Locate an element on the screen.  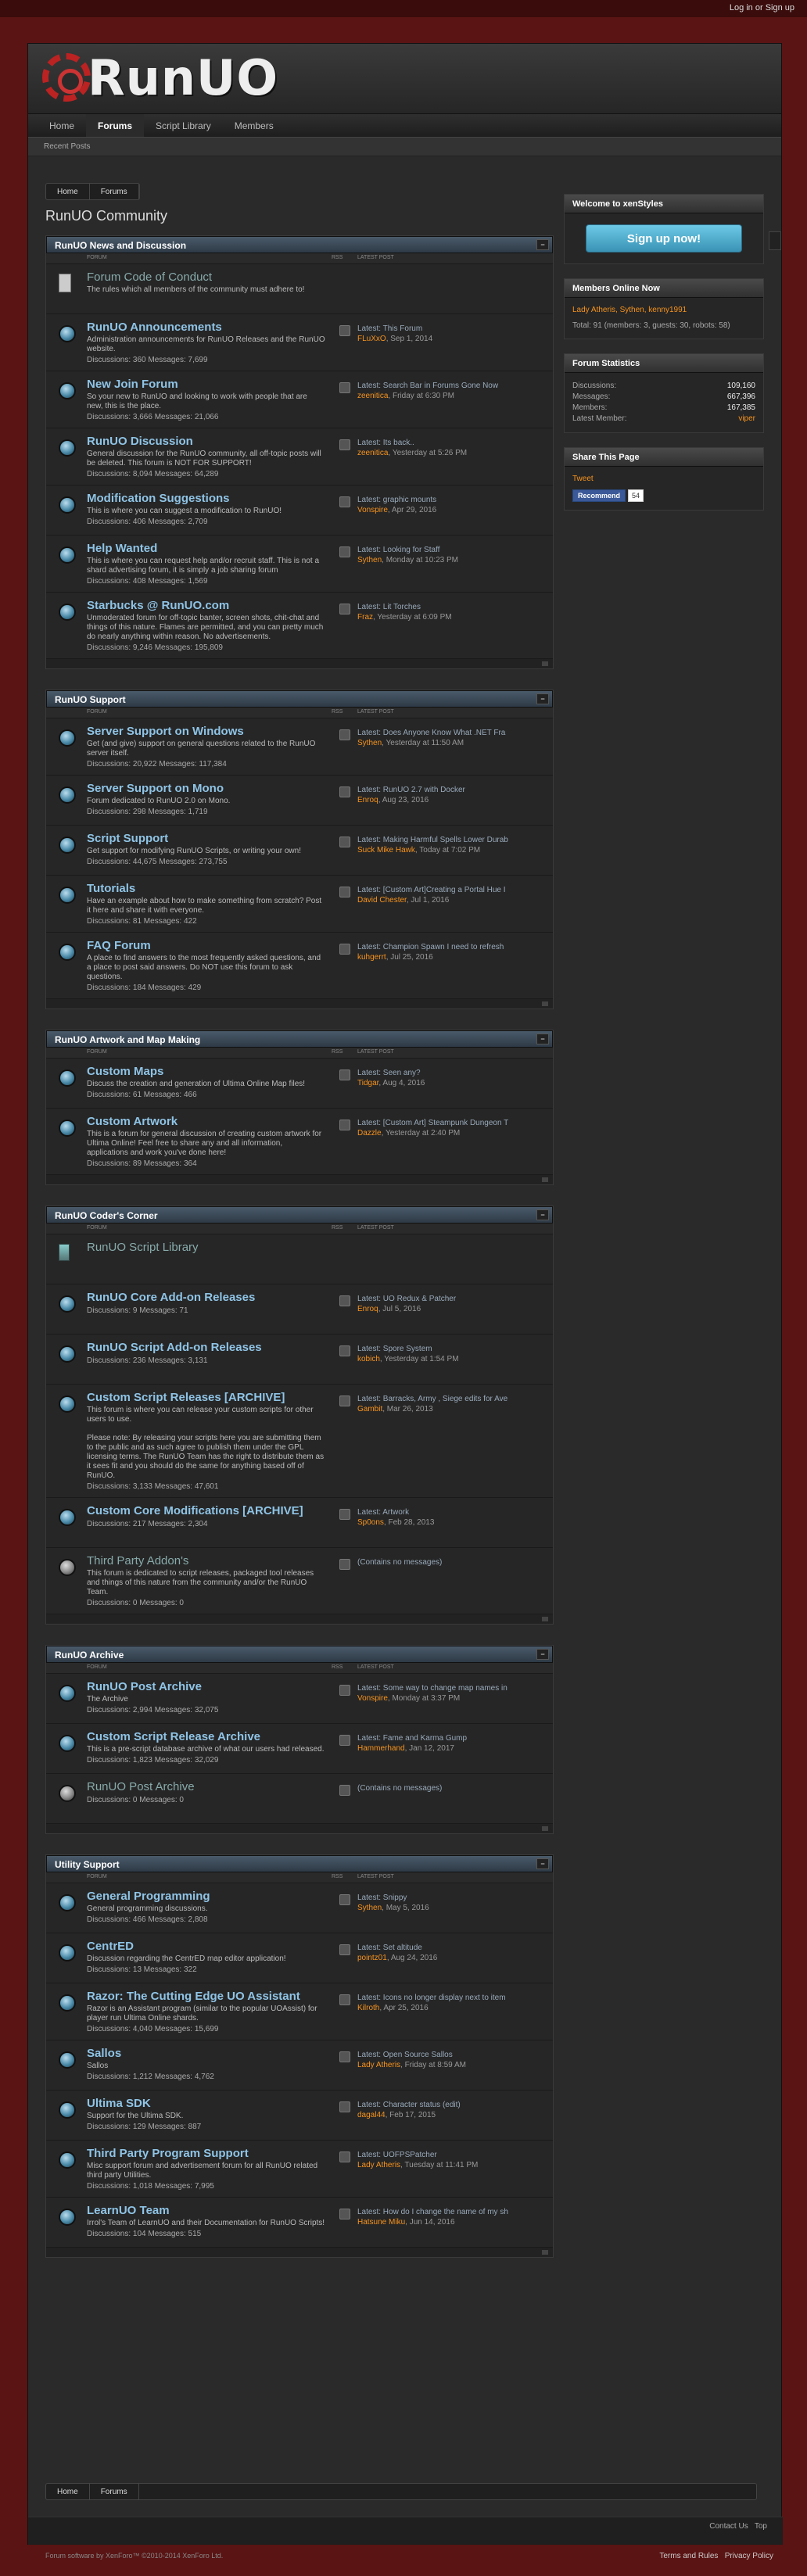
login-link: Log in or Sign up is located at coordinates (762, 8).